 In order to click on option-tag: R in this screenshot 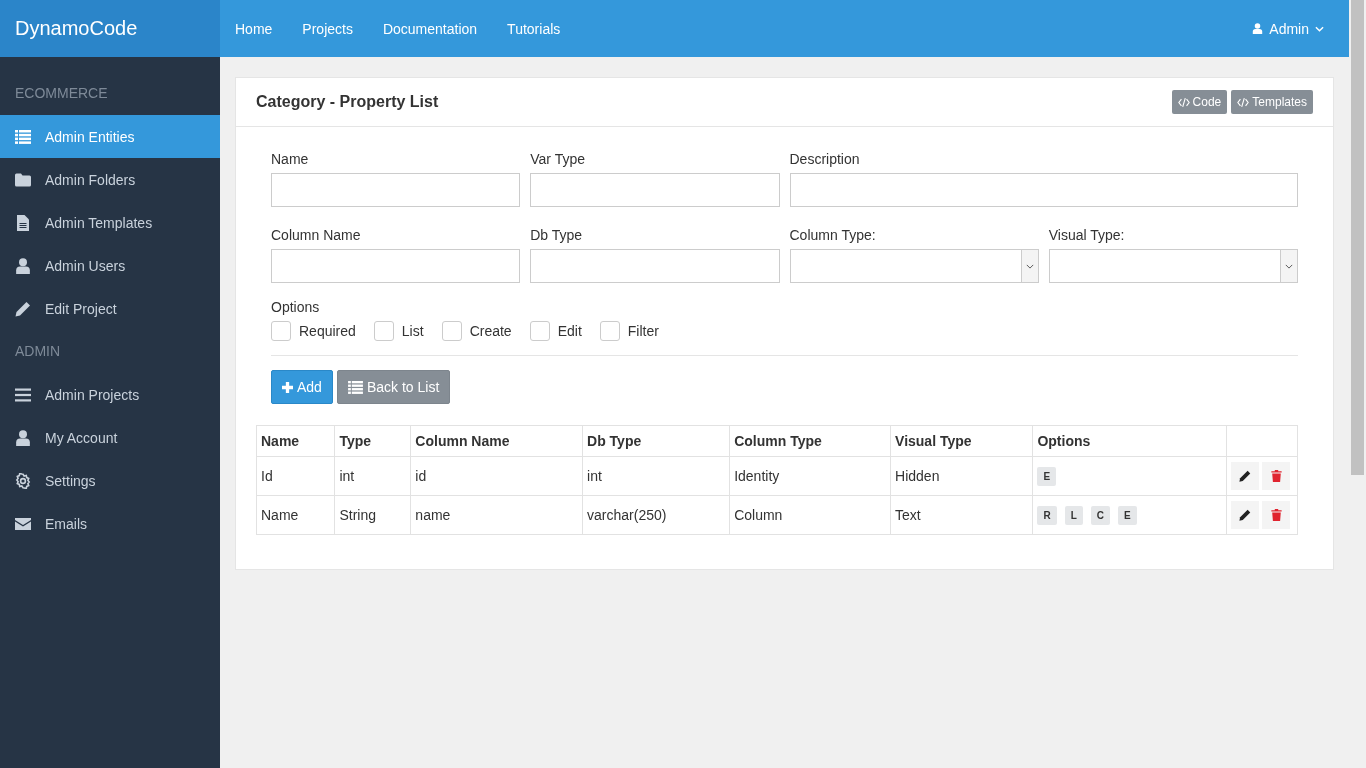, I will do `click(1047, 515)`.